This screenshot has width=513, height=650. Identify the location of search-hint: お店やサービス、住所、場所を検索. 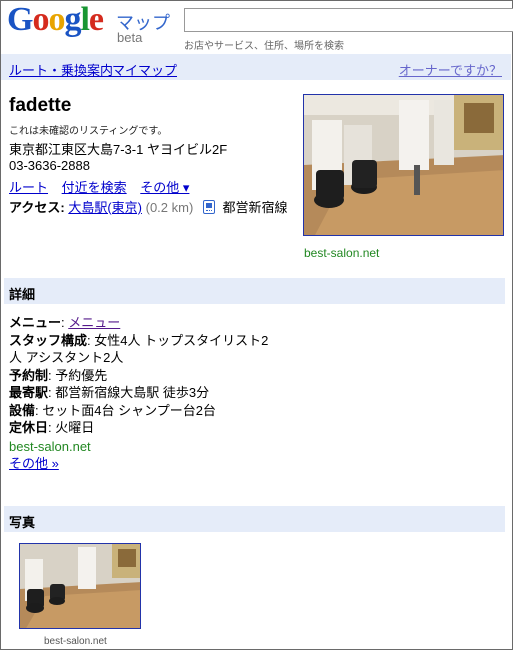
(264, 46).